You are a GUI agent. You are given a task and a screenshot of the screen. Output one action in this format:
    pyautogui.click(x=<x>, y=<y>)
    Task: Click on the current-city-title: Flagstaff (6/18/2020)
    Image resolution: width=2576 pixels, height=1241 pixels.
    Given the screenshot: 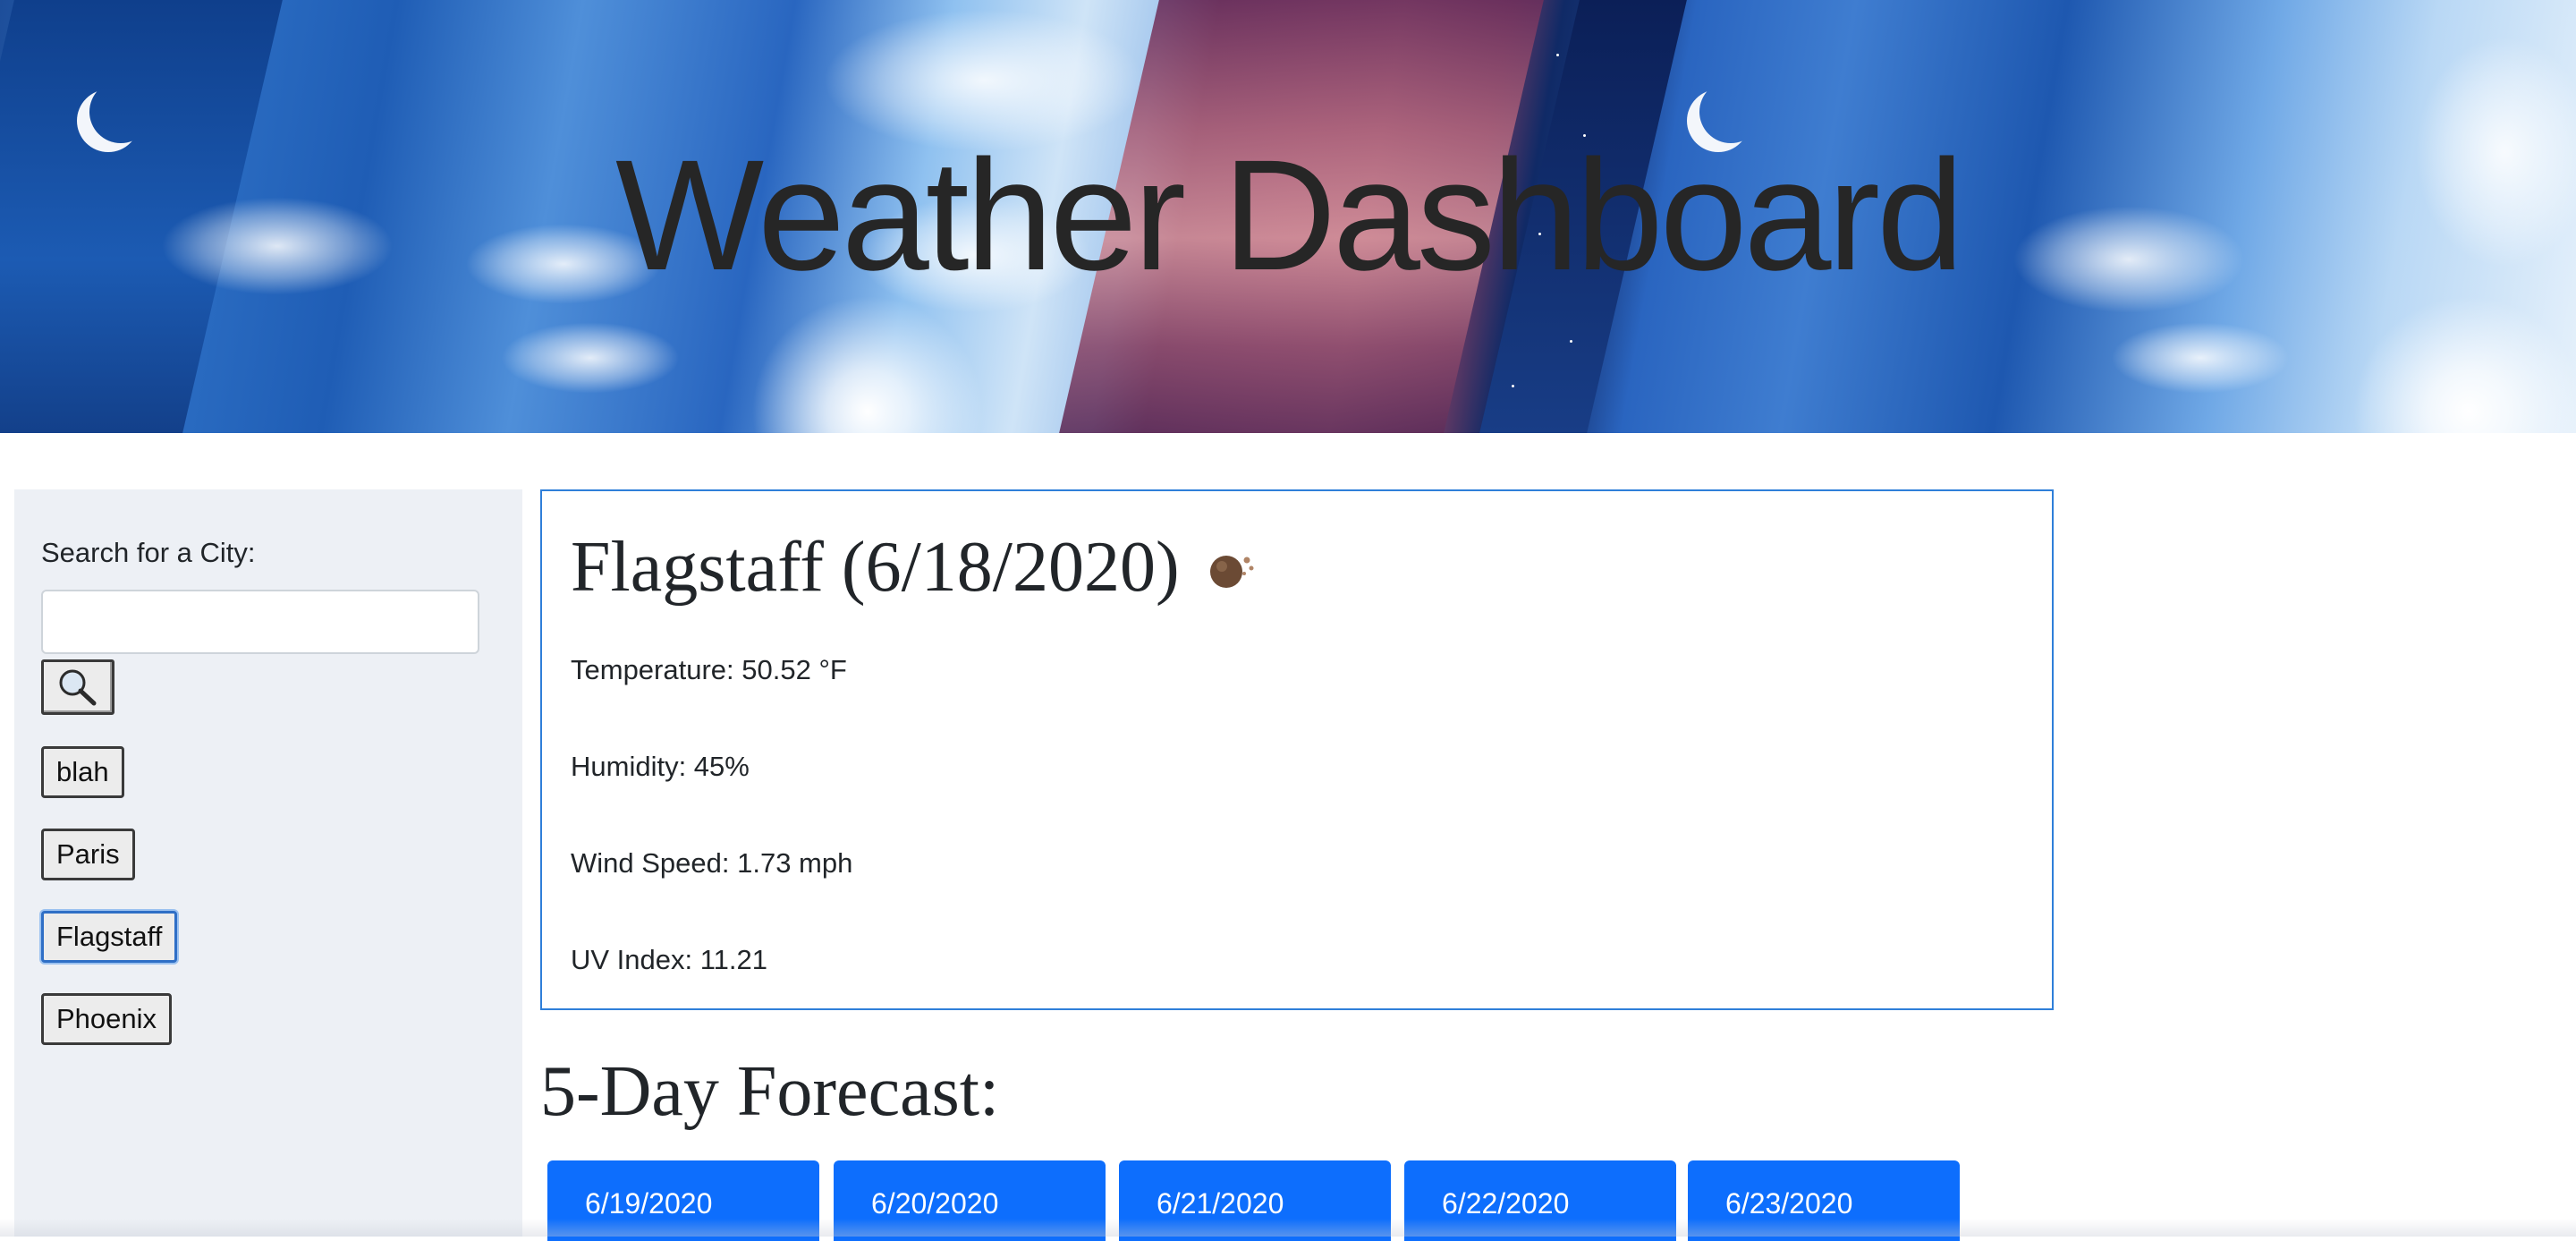 What is the action you would take?
    pyautogui.click(x=875, y=567)
    